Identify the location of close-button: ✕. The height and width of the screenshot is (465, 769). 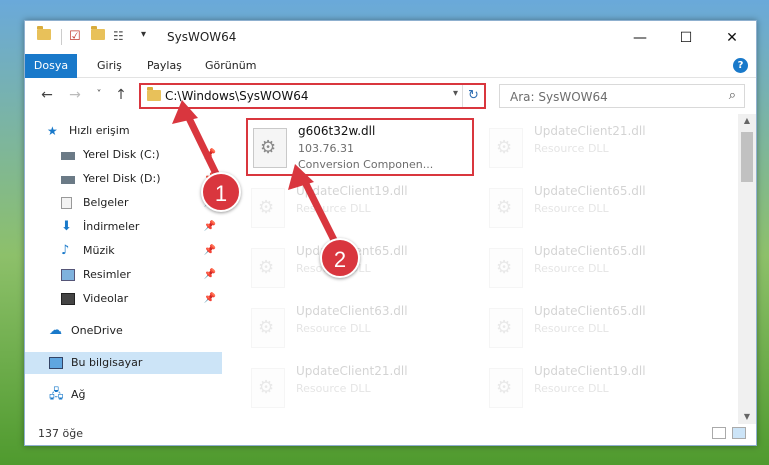
(732, 37).